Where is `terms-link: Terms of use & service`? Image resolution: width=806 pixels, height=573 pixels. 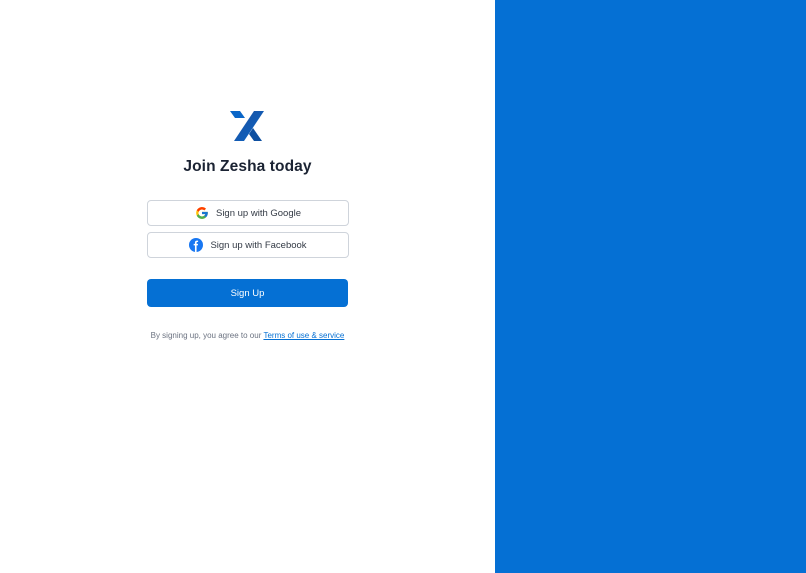 terms-link: Terms of use & service is located at coordinates (303, 335).